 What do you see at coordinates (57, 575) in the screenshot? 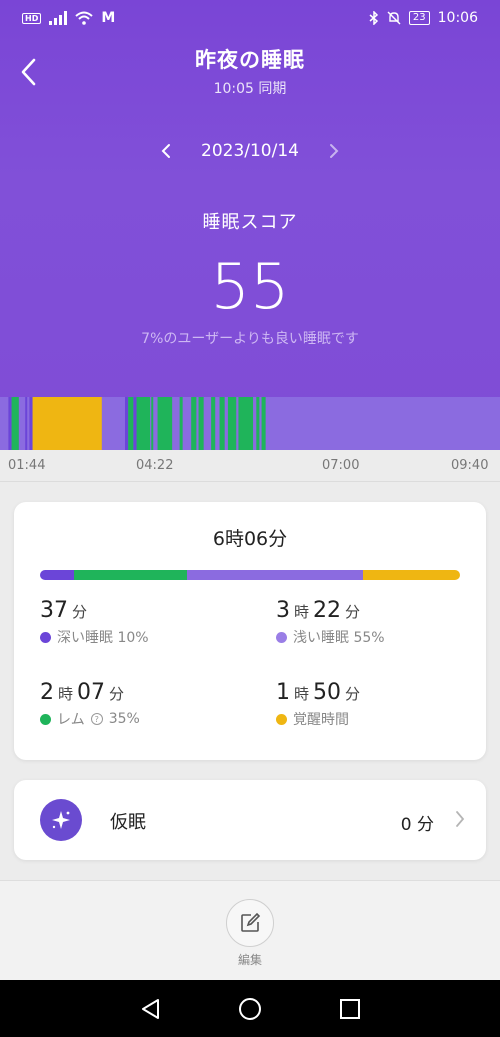
I see `distribution-segment-deep` at bounding box center [57, 575].